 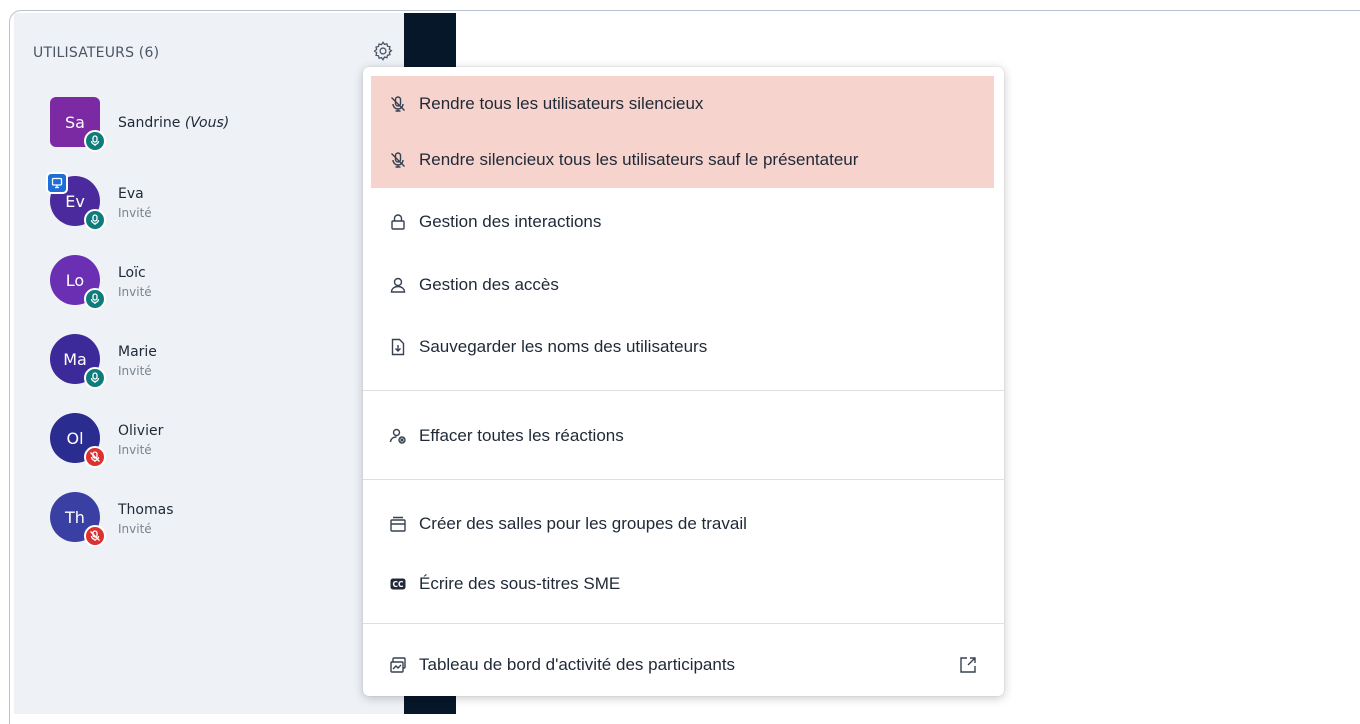 What do you see at coordinates (141, 431) in the screenshot?
I see `user-name: Olivier` at bounding box center [141, 431].